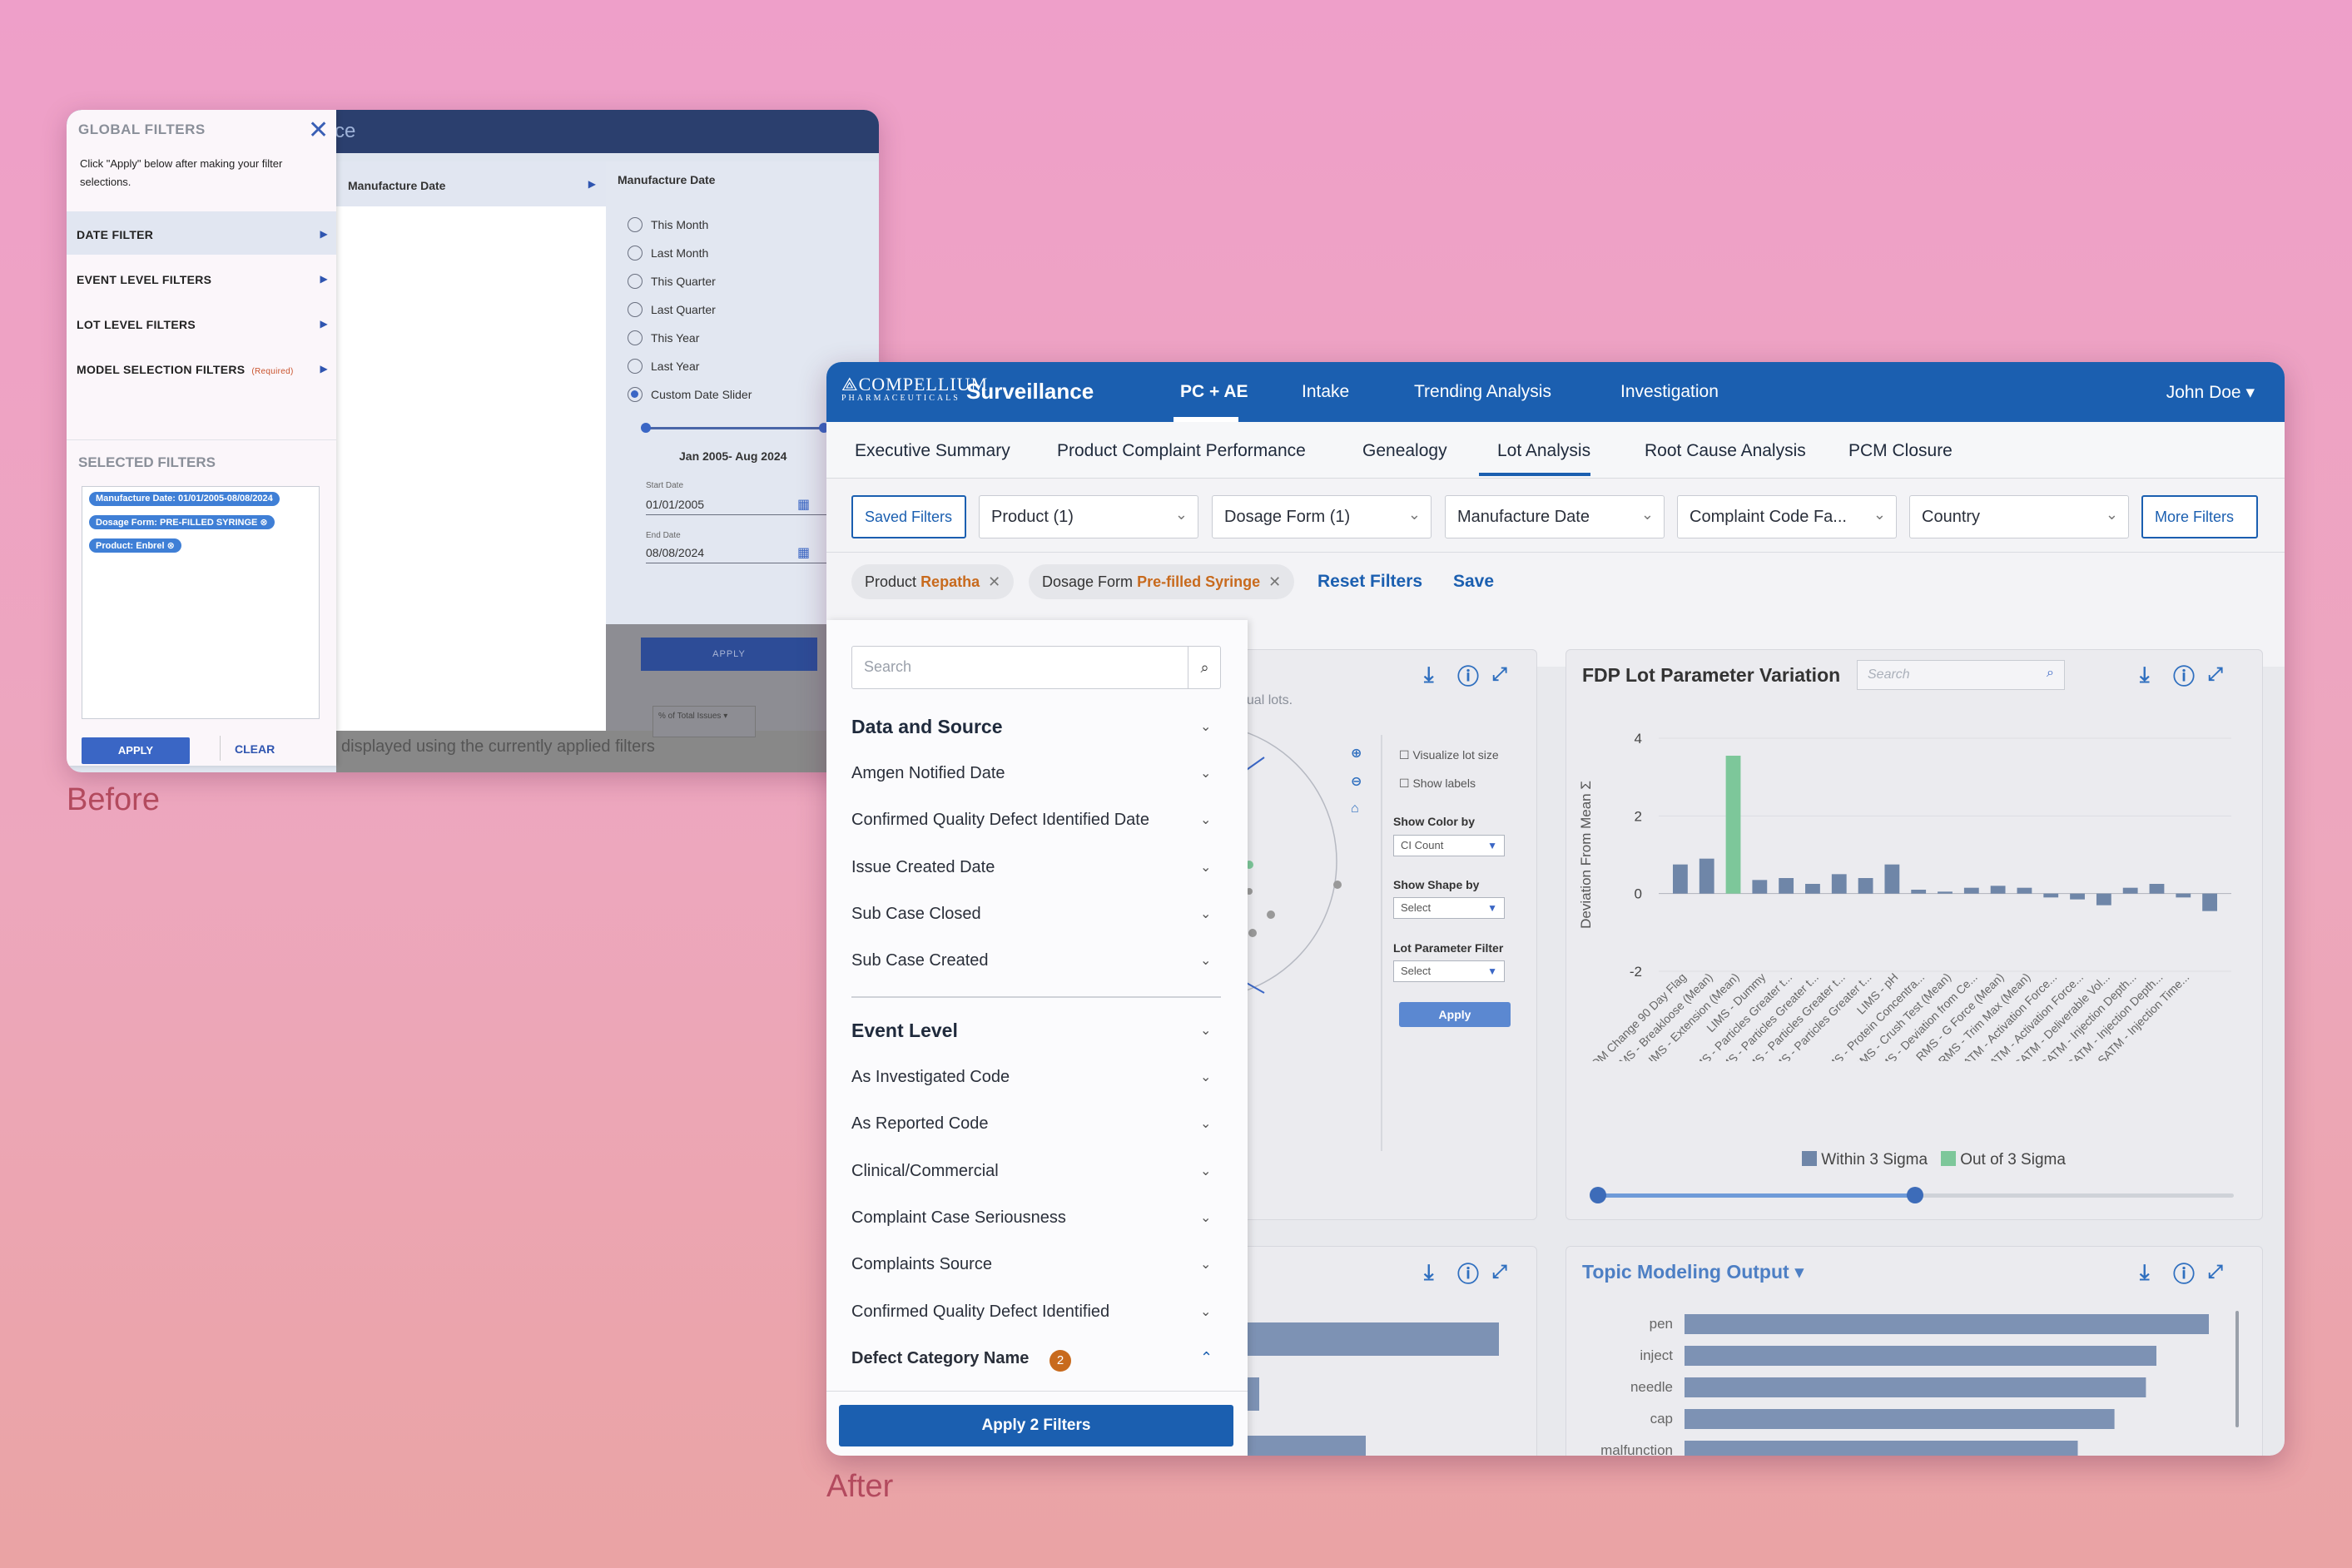  What do you see at coordinates (1449, 908) in the screenshot?
I see `shape-by-select: Select ▼` at bounding box center [1449, 908].